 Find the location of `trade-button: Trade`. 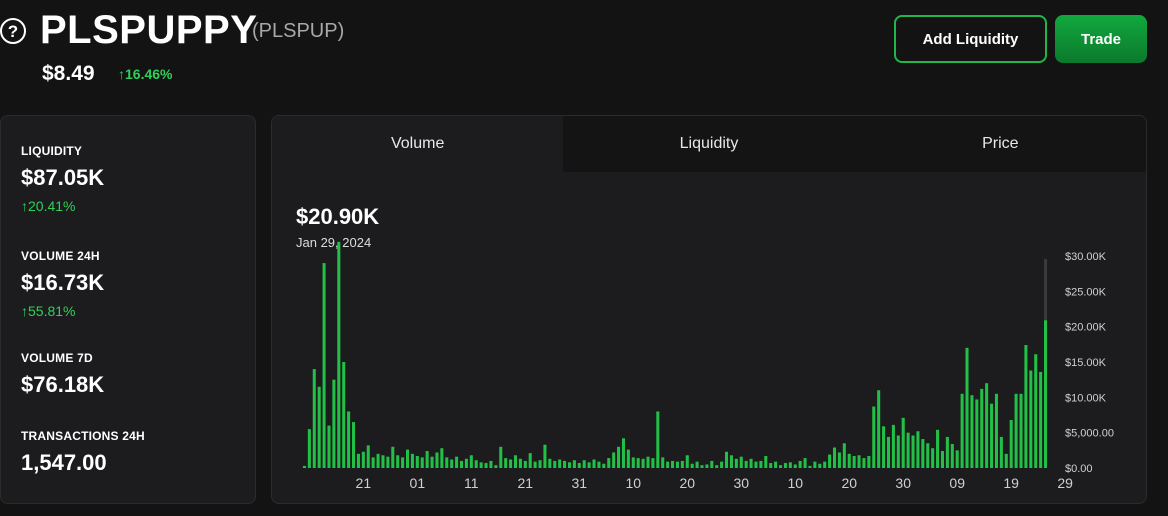

trade-button: Trade is located at coordinates (1101, 39).